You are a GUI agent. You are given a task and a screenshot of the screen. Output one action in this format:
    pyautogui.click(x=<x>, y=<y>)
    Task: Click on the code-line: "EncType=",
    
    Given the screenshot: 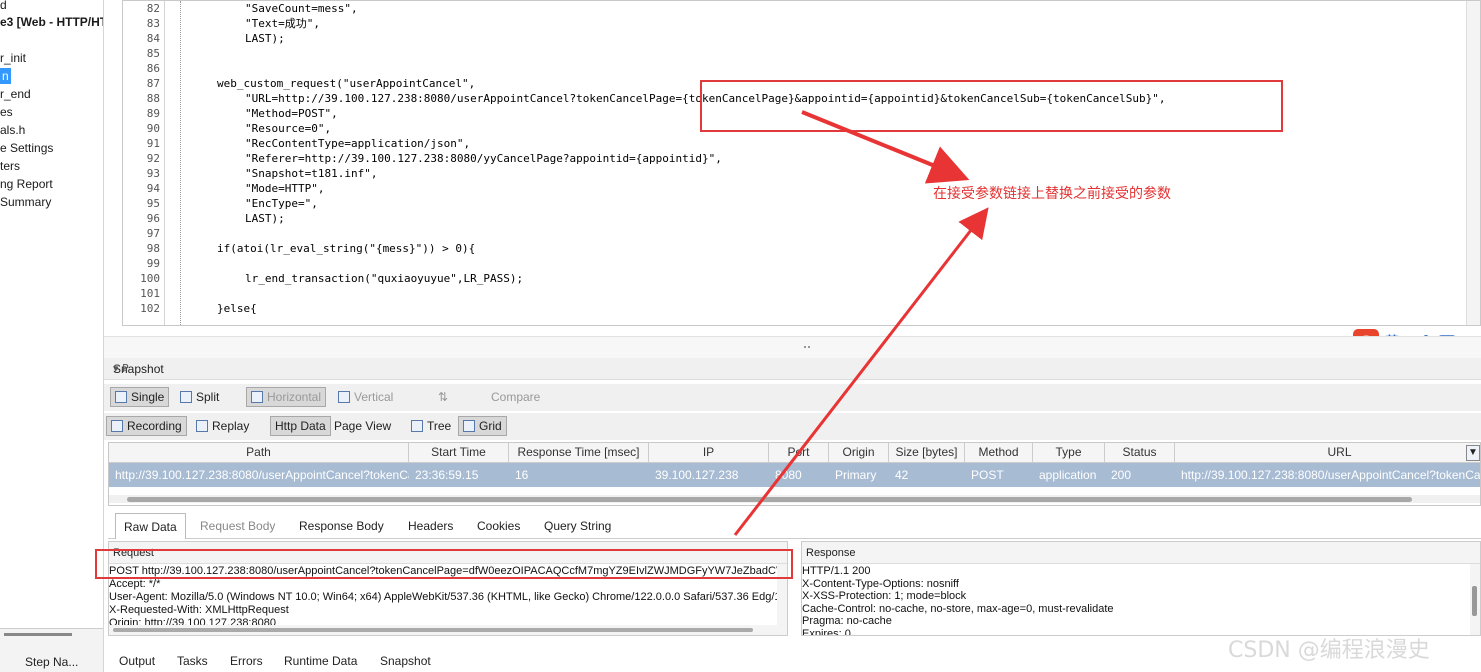 What is the action you would take?
    pyautogui.click(x=281, y=203)
    